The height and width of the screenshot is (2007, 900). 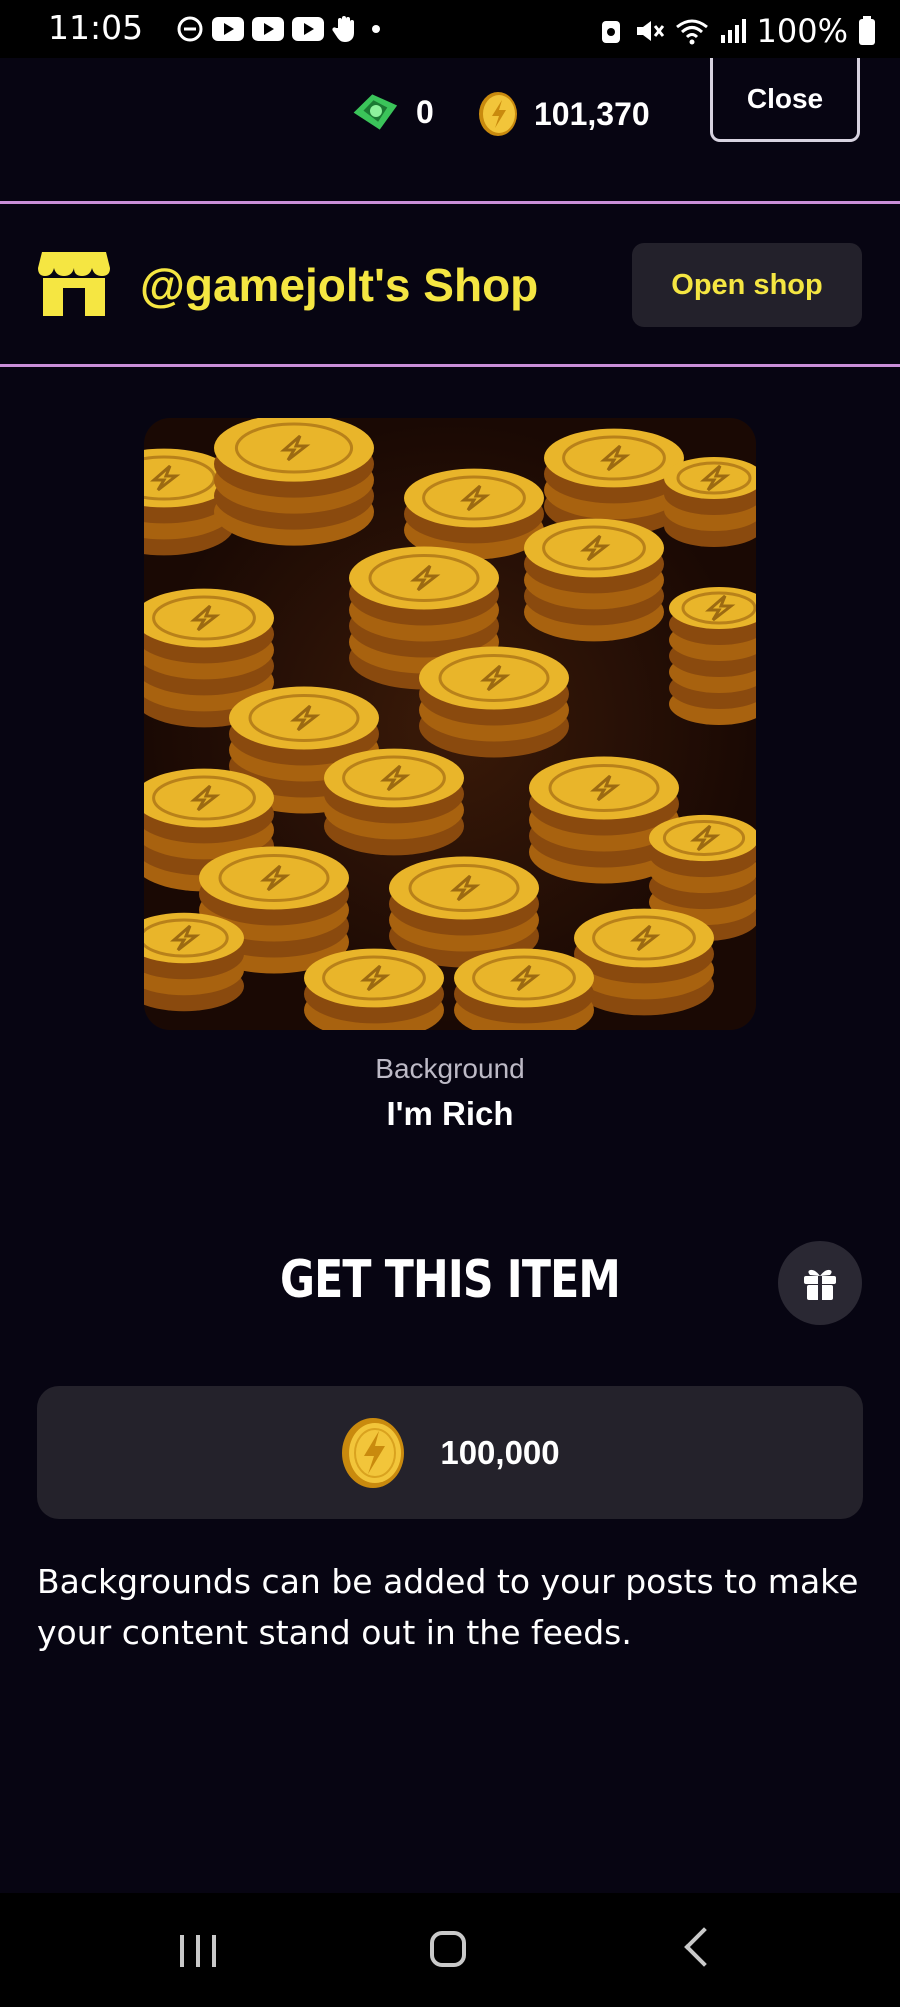 I want to click on navigation-bar, so click(x=450, y=1950).